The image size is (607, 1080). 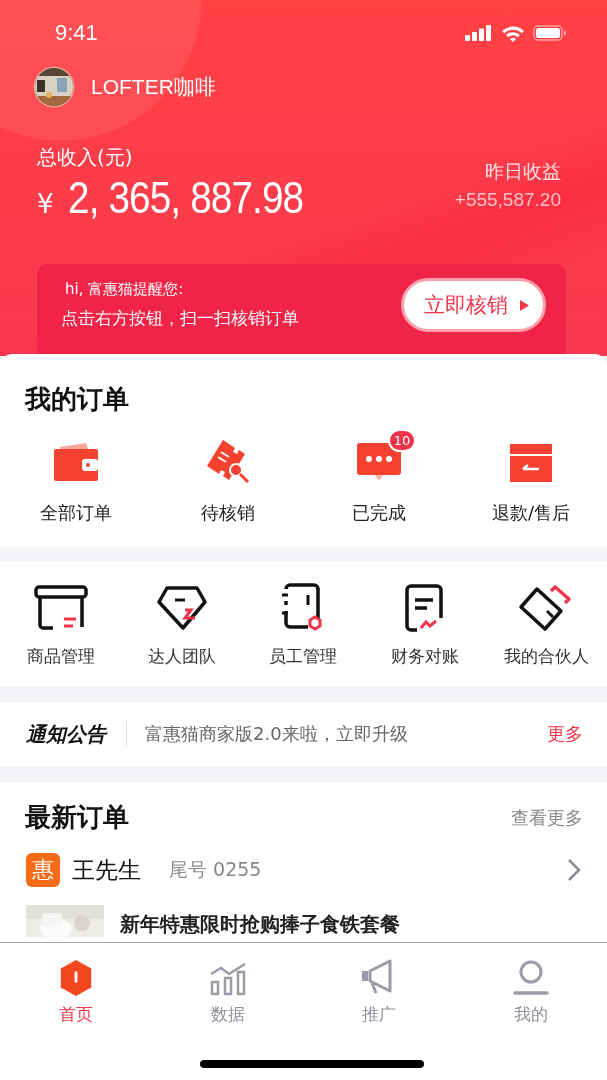 What do you see at coordinates (531, 463) in the screenshot?
I see `return-box-icon` at bounding box center [531, 463].